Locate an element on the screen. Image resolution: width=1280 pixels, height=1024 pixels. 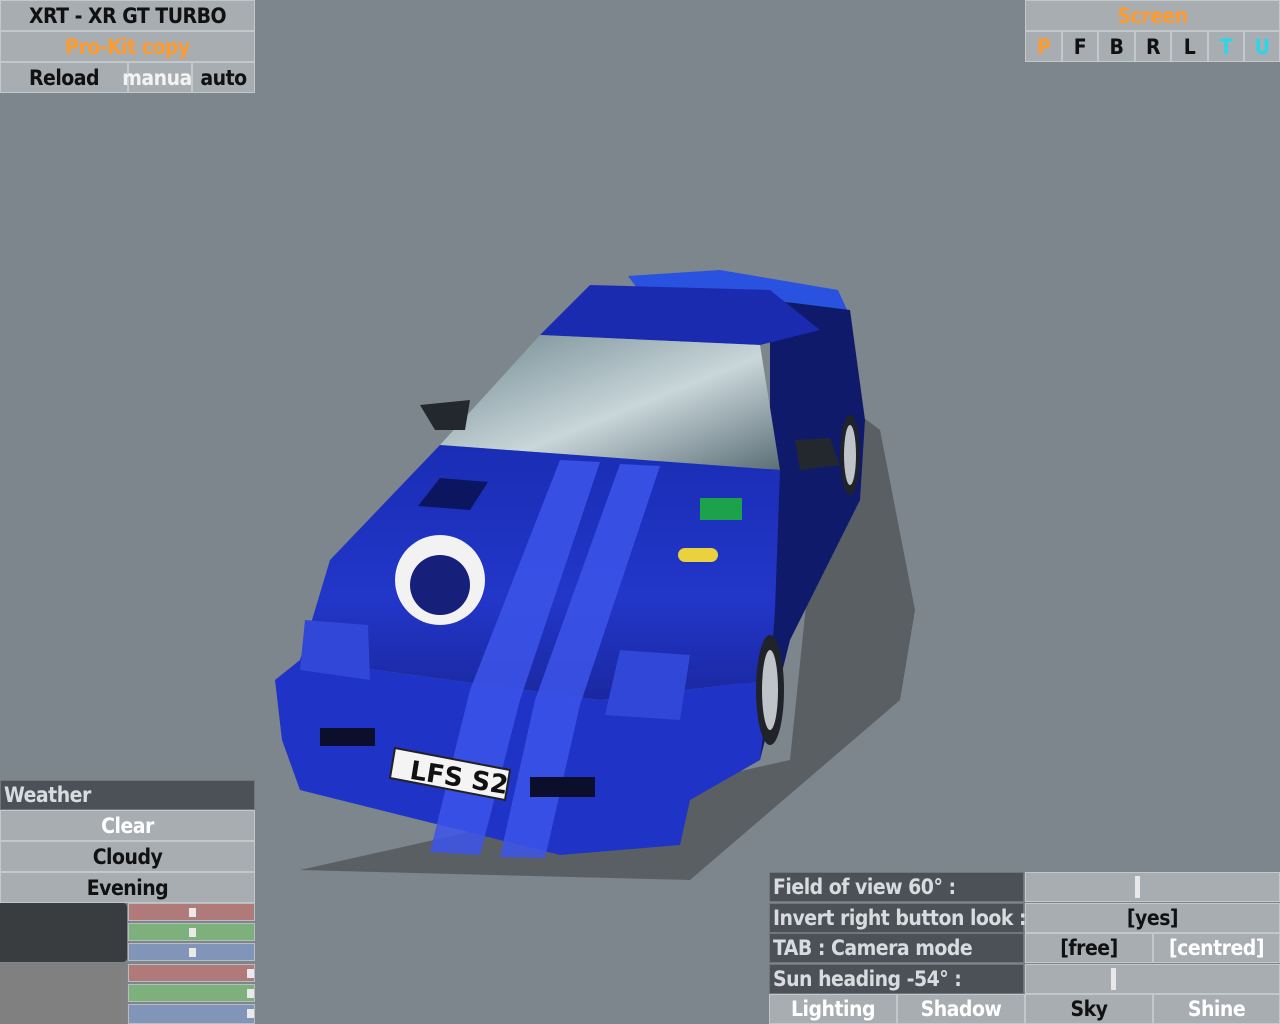
invert-look-toggle: [yes] is located at coordinates (1152, 918).